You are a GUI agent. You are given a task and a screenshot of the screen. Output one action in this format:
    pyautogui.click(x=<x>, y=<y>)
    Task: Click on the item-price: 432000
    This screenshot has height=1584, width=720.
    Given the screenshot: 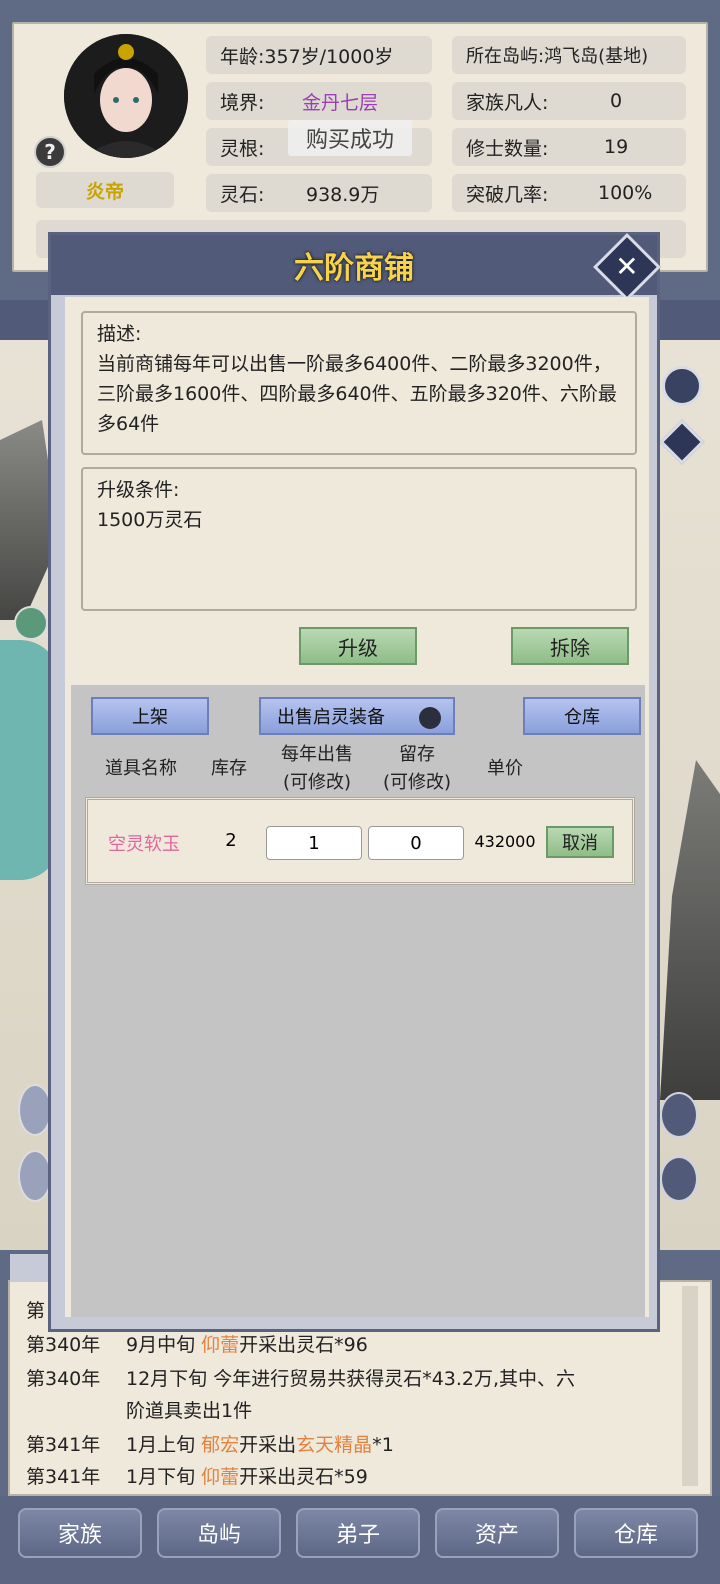 What is the action you would take?
    pyautogui.click(x=505, y=841)
    